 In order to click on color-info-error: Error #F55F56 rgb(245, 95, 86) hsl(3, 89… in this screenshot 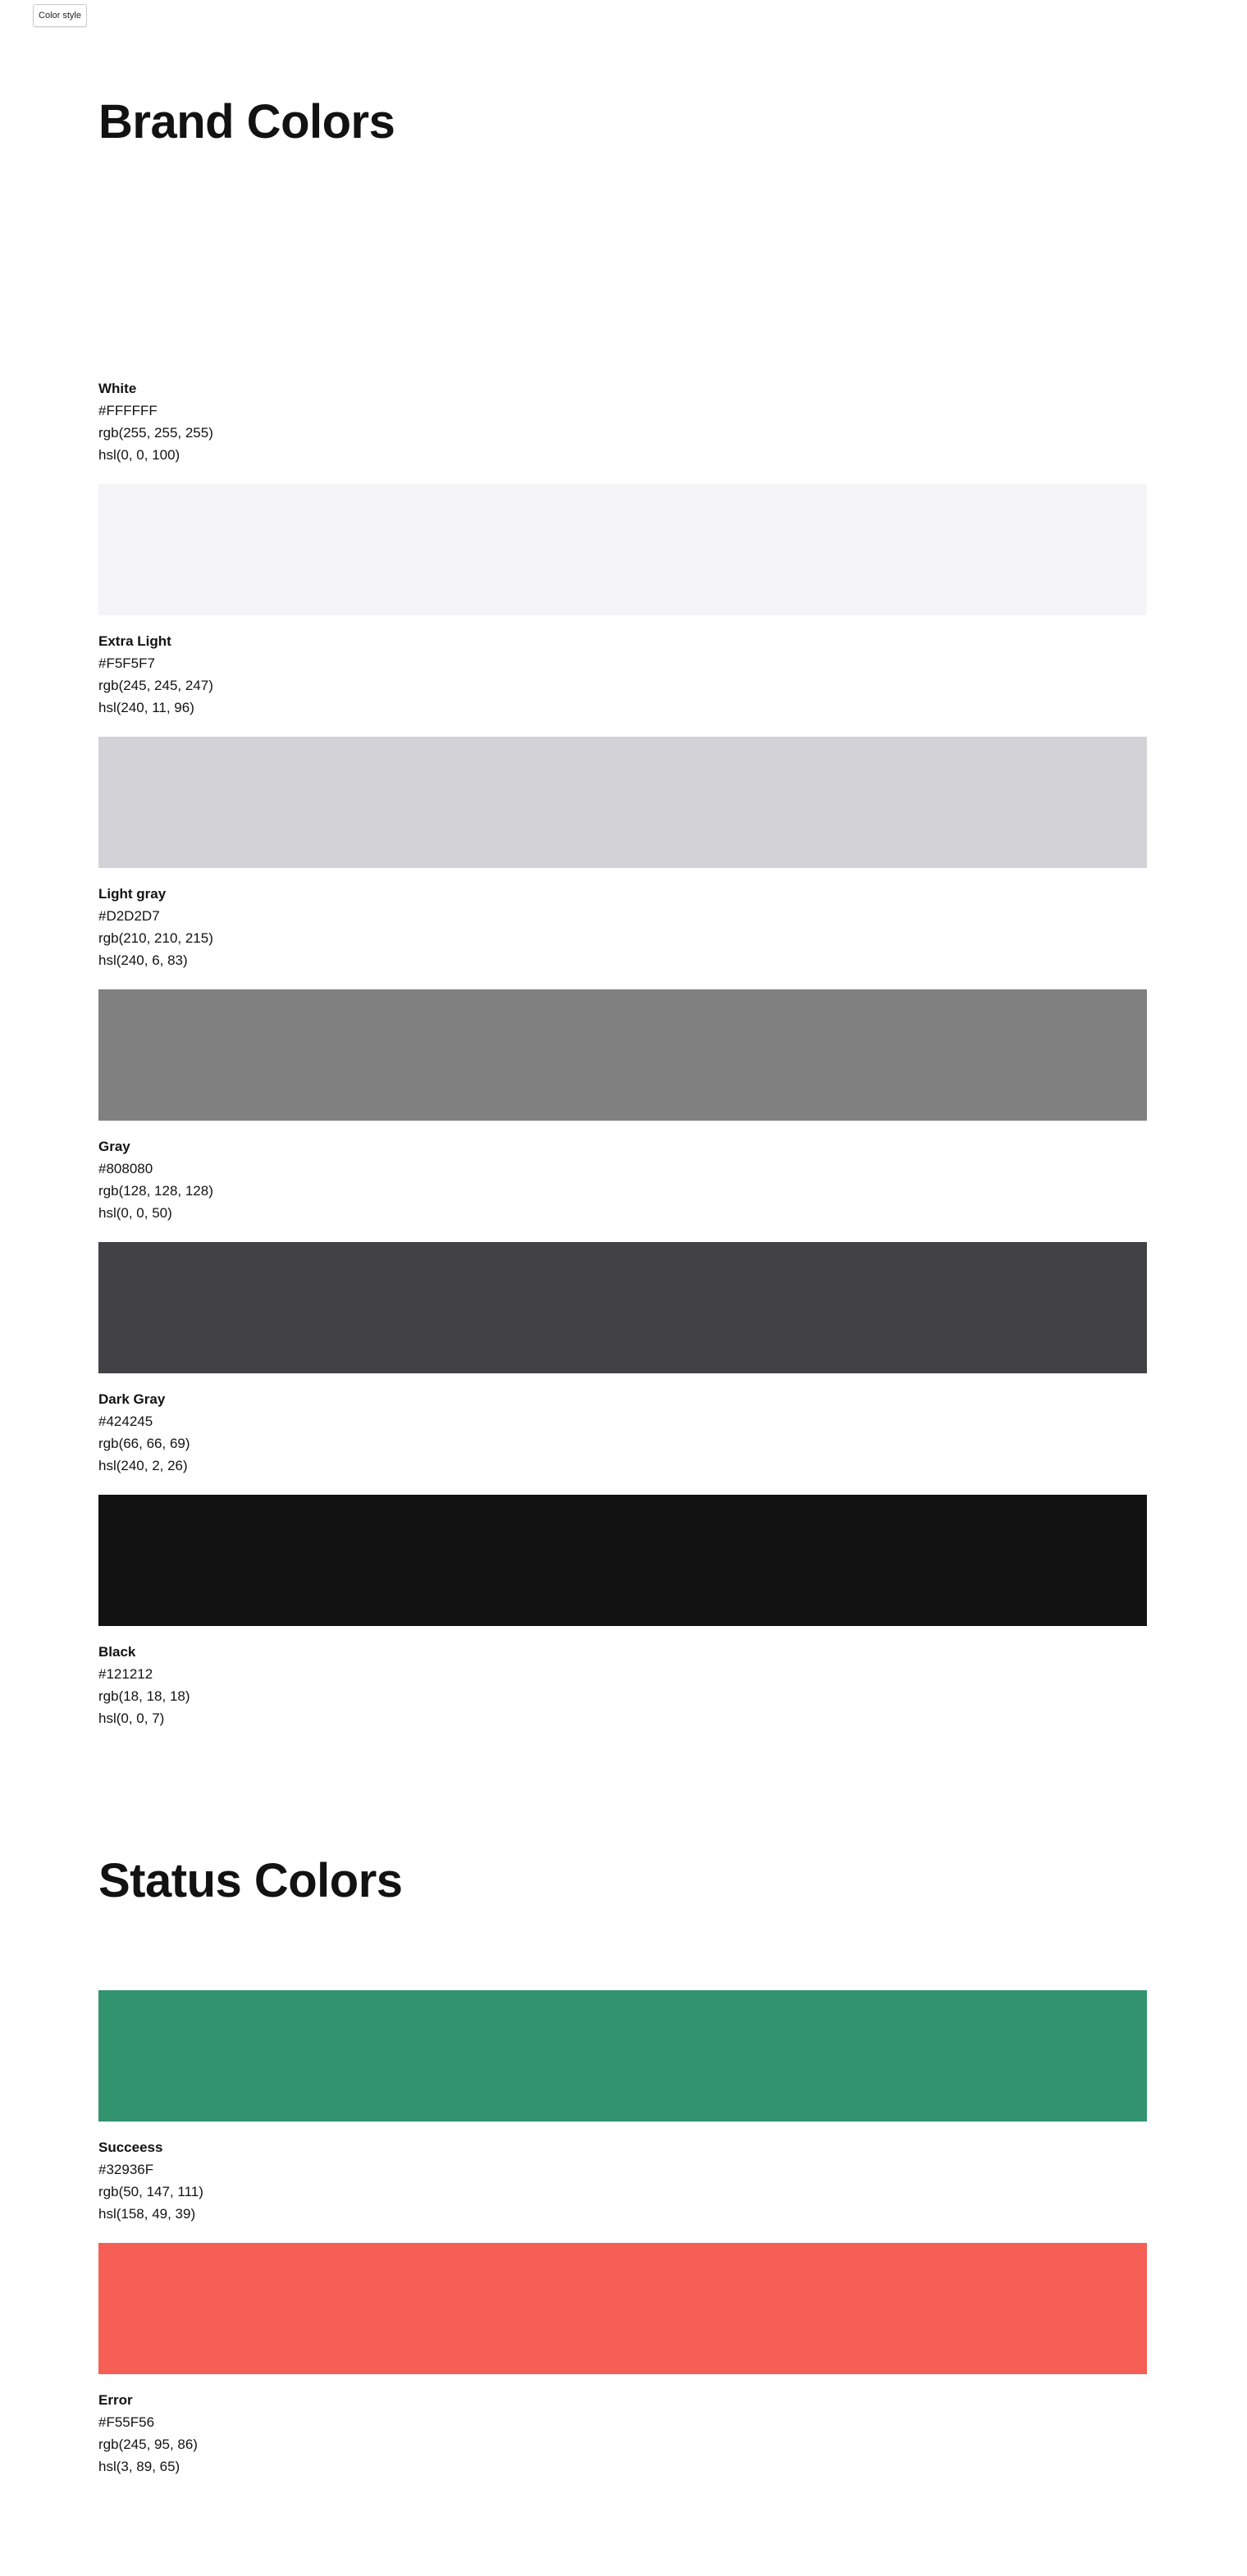, I will do `click(385, 2433)`.